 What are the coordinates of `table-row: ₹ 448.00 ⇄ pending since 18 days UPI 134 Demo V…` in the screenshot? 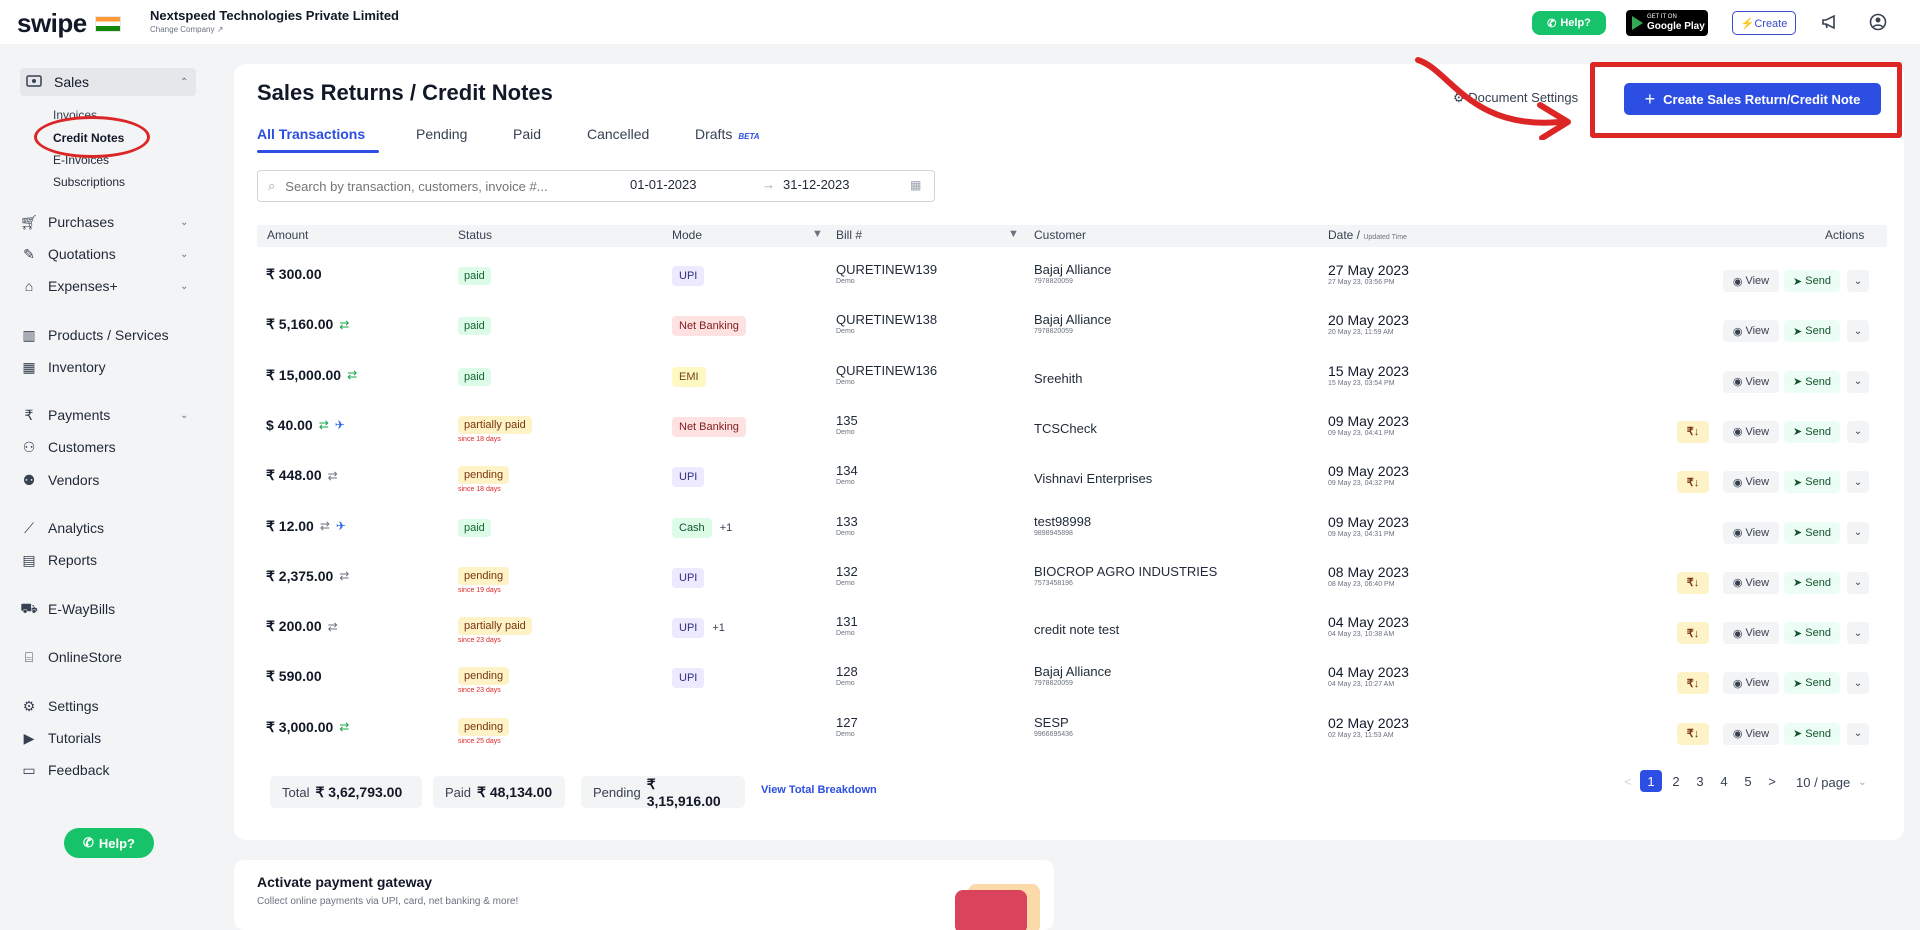 It's located at (1072, 484).